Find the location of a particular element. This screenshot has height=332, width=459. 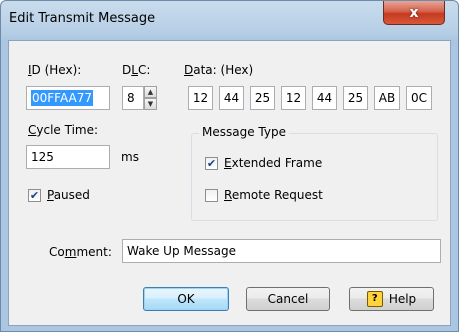

data-byte-8: 0C is located at coordinates (419, 98).